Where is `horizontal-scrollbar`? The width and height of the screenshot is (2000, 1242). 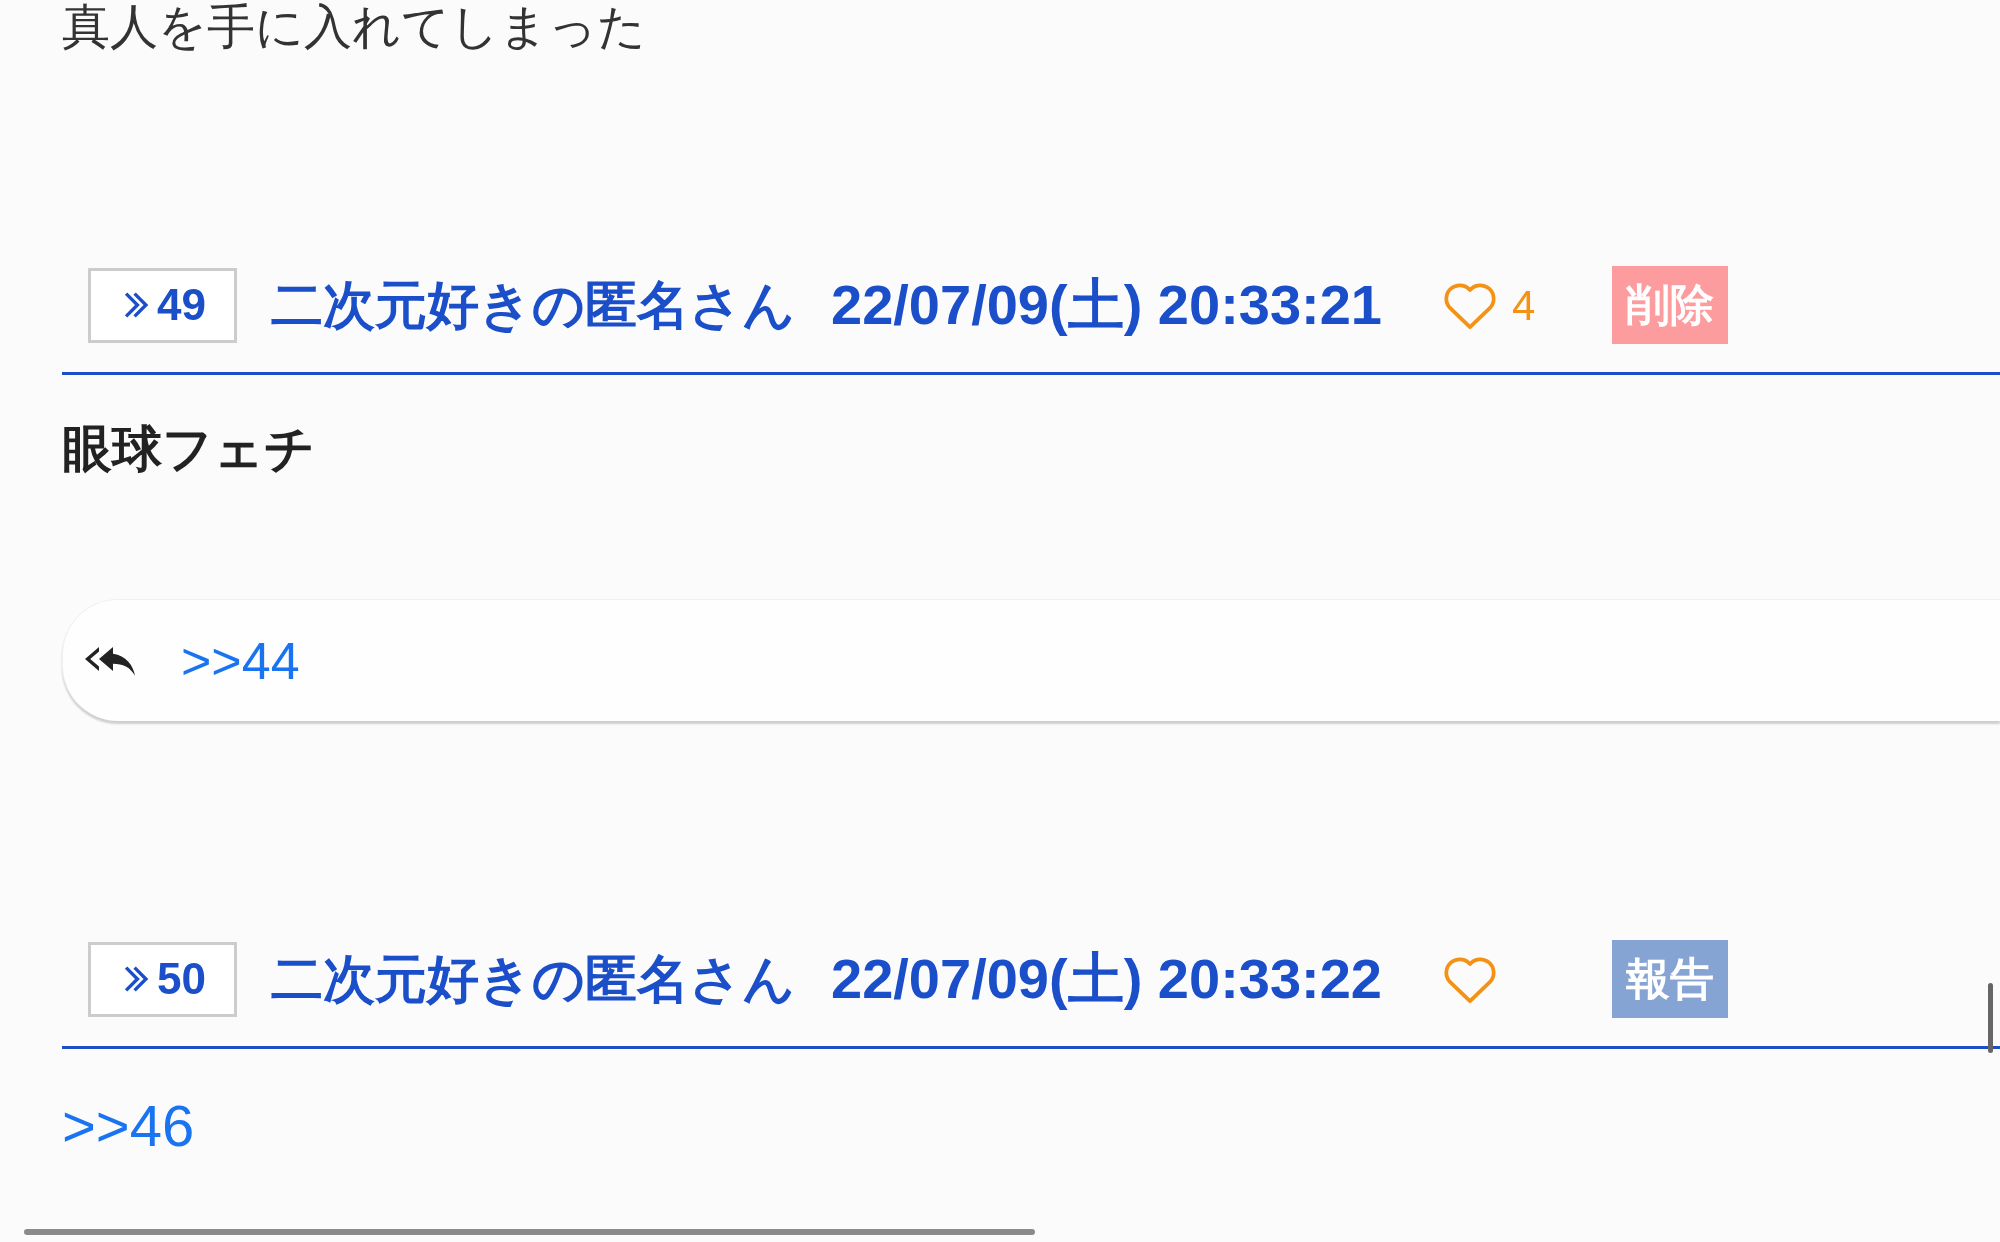 horizontal-scrollbar is located at coordinates (529, 1232).